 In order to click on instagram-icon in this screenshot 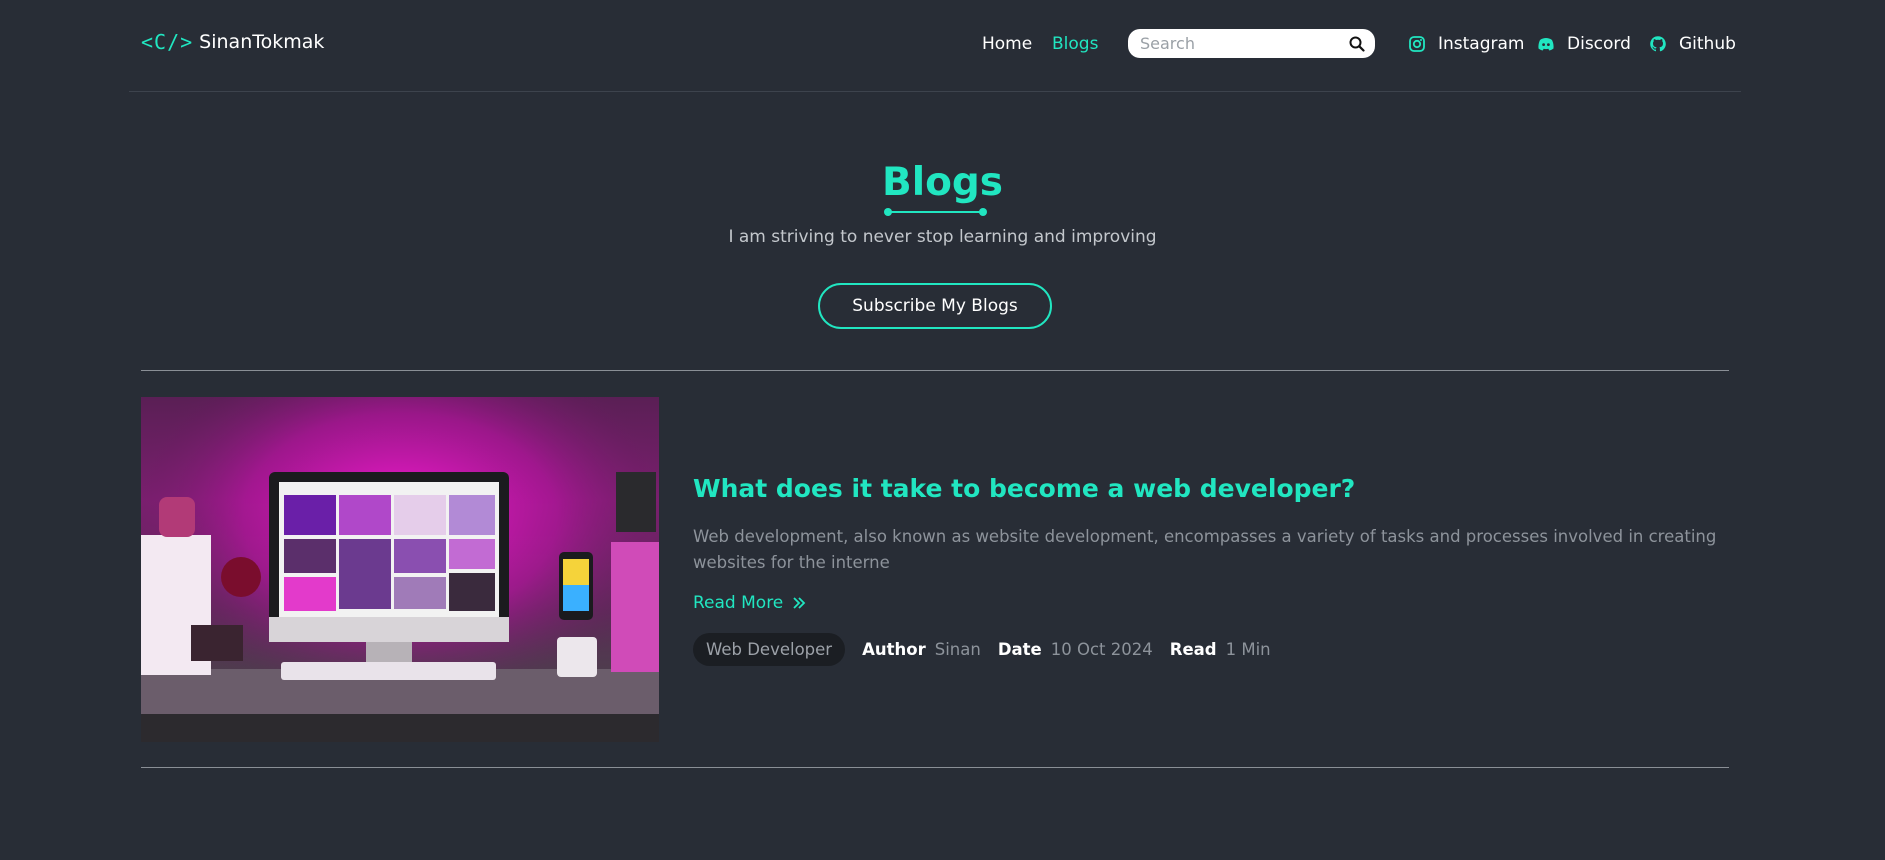, I will do `click(1417, 44)`.